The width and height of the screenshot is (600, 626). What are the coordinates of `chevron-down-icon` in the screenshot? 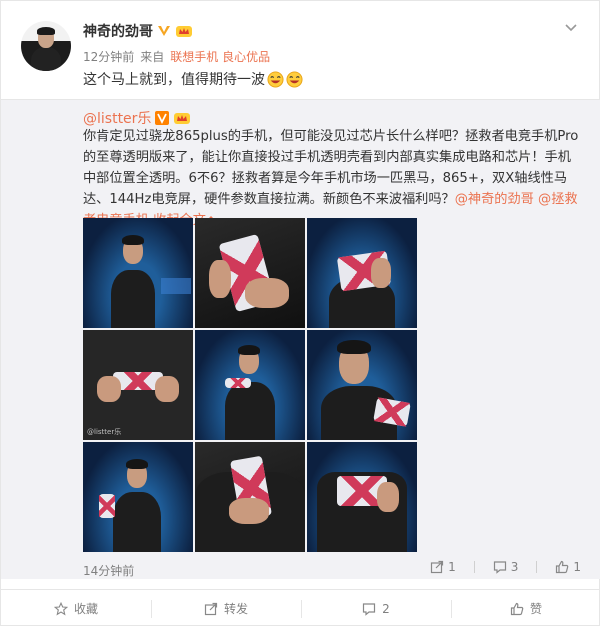 It's located at (571, 27).